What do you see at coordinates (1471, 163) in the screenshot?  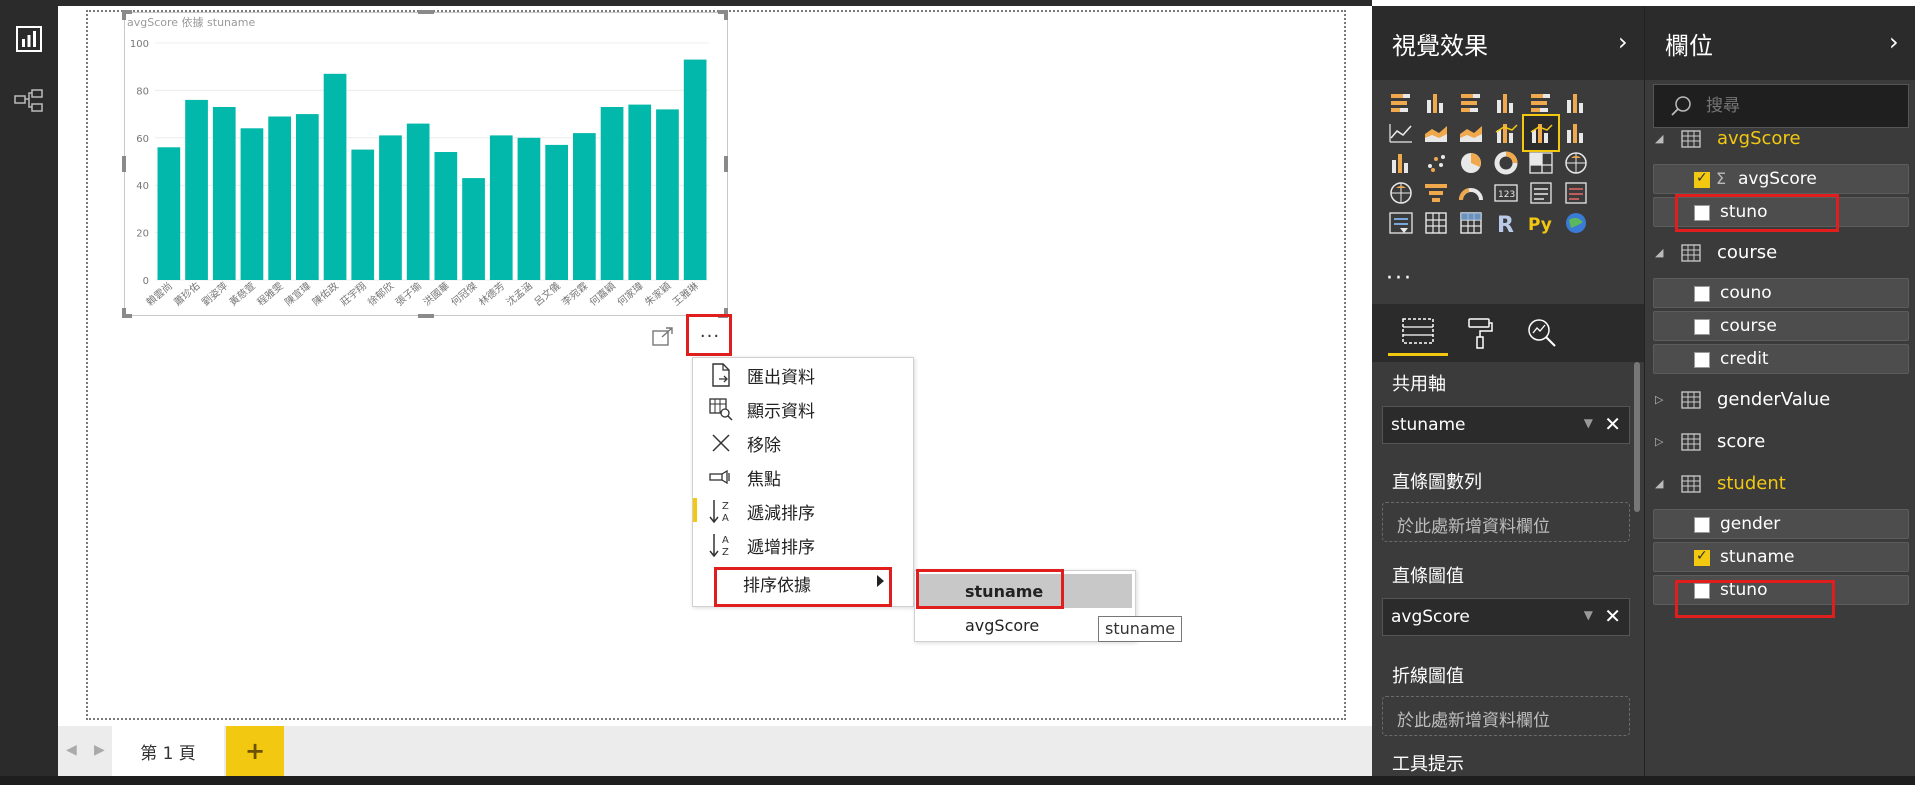 I see `pie-chart-icon` at bounding box center [1471, 163].